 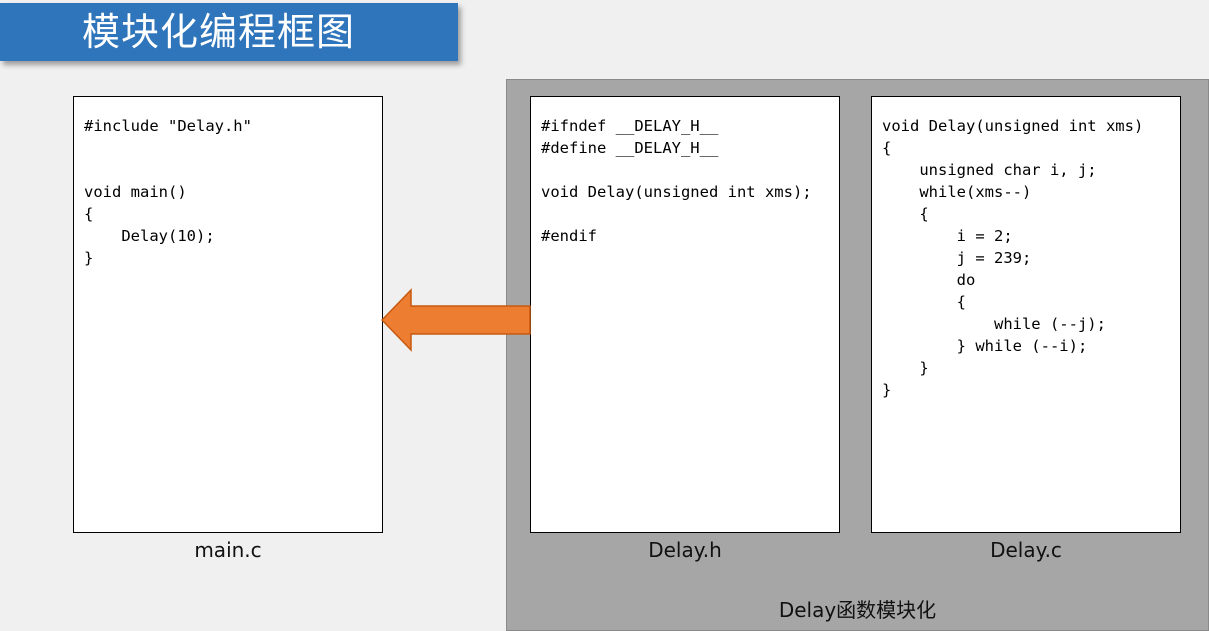 I want to click on arrow-shape, so click(x=455, y=320).